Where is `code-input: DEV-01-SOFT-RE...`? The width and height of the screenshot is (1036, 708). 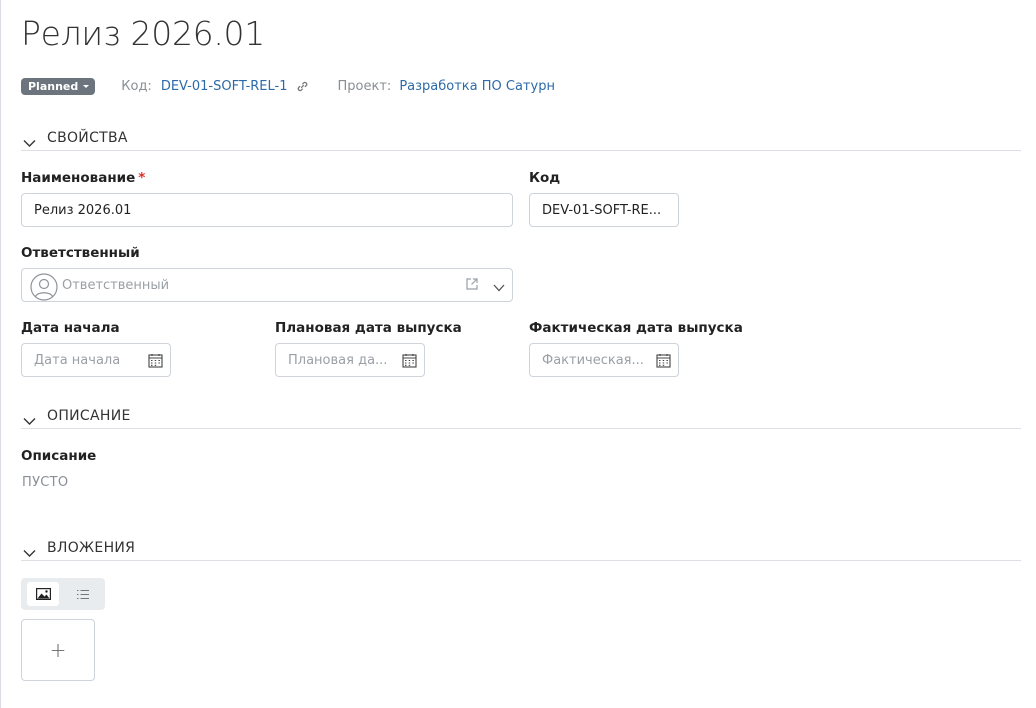 code-input: DEV-01-SOFT-RE... is located at coordinates (604, 210).